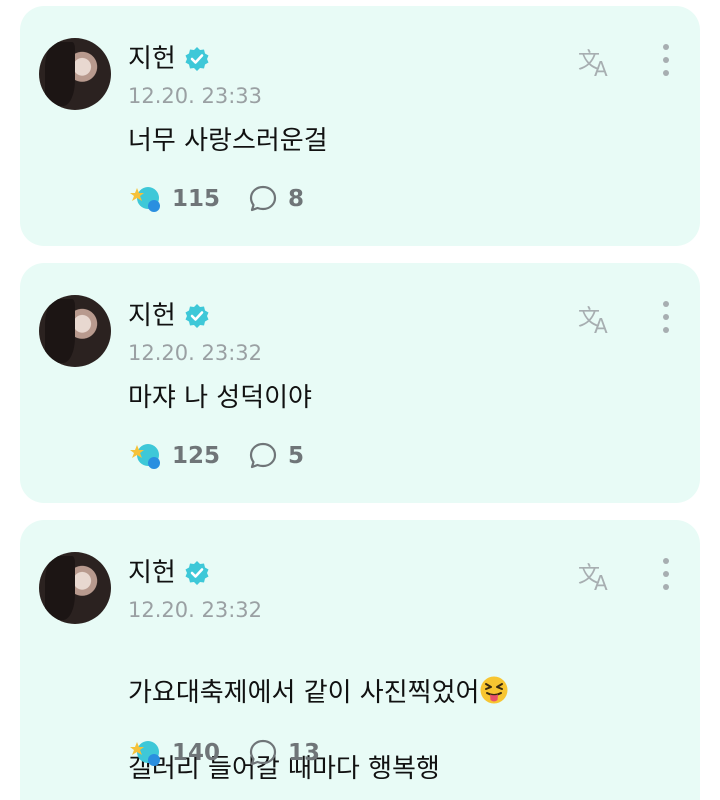  I want to click on reaction-count: 140, so click(196, 753).